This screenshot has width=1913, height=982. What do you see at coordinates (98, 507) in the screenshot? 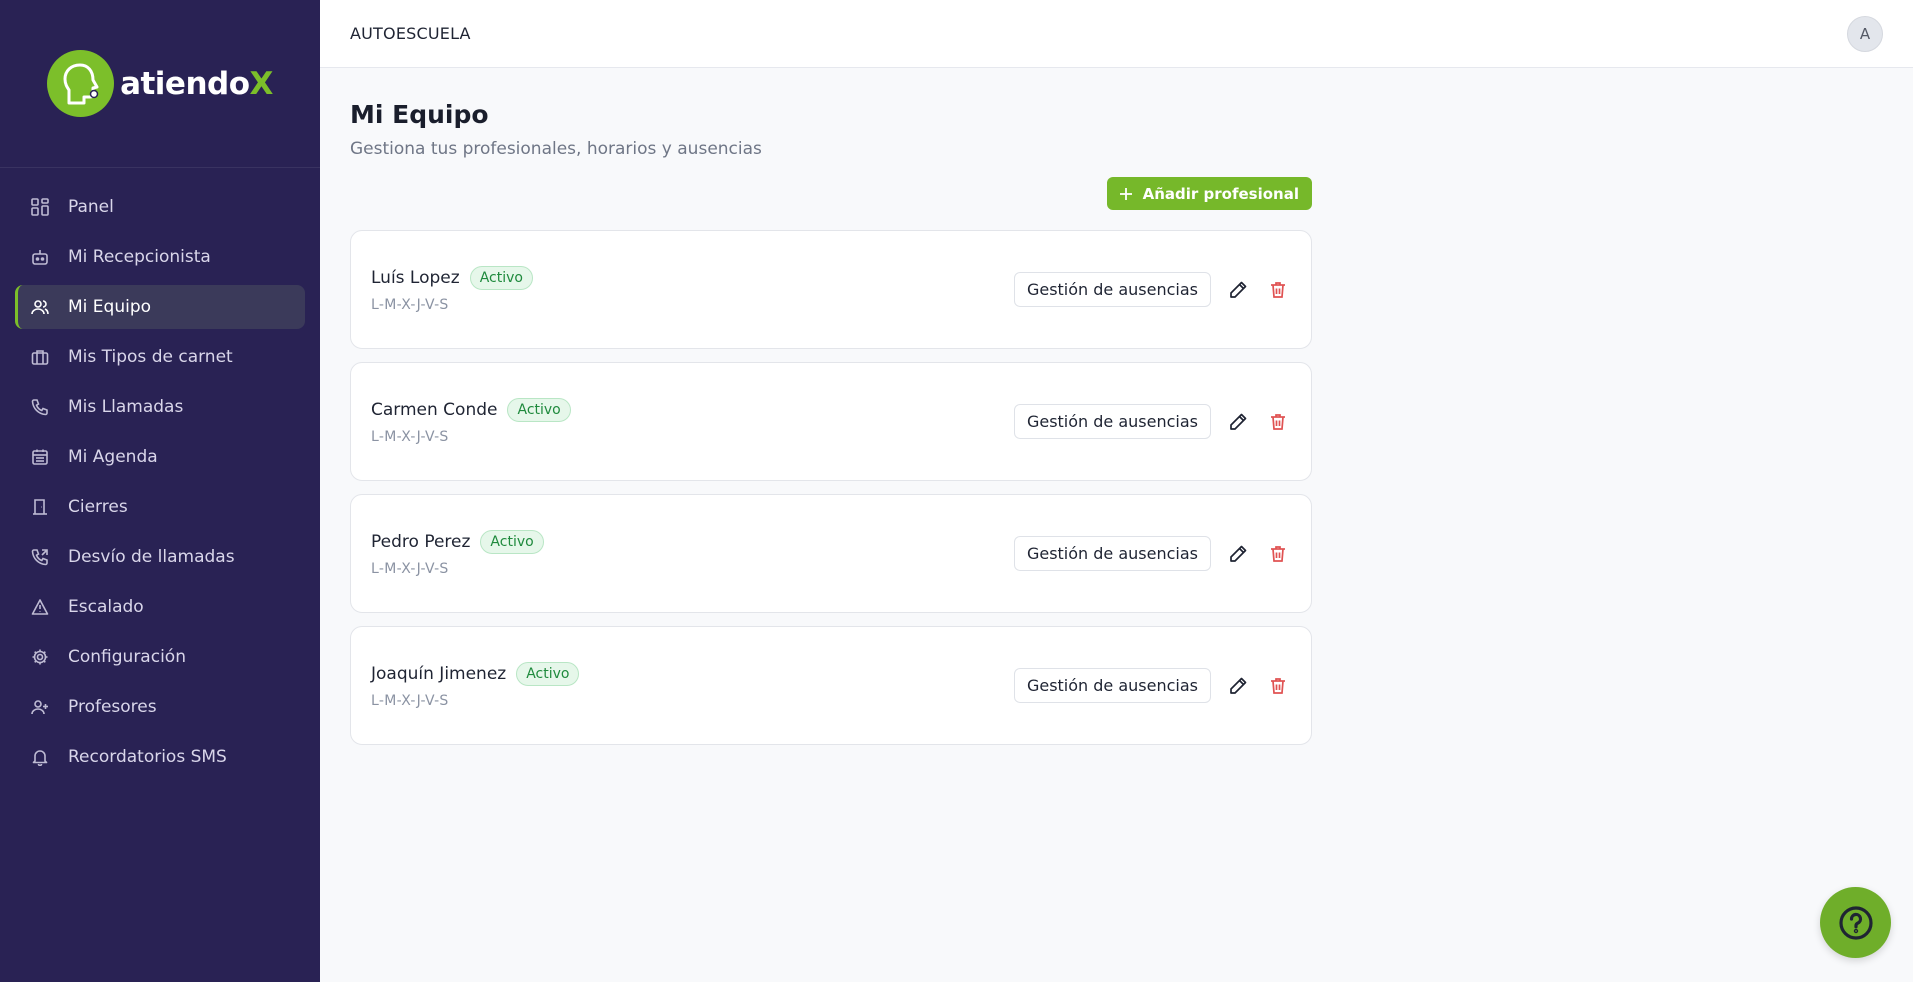
I see `sidebar-item-label: Cierres` at bounding box center [98, 507].